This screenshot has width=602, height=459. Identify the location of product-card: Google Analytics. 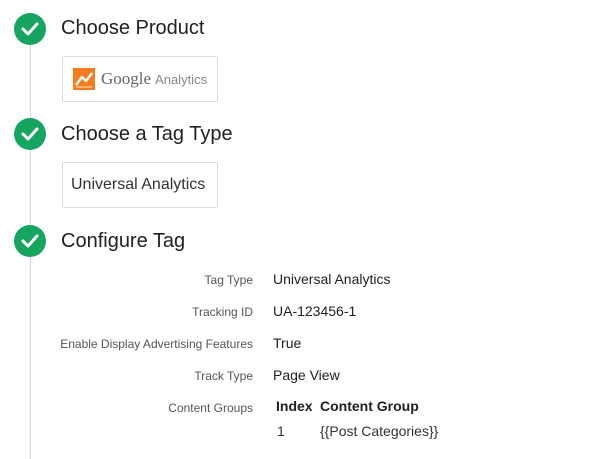
(140, 79).